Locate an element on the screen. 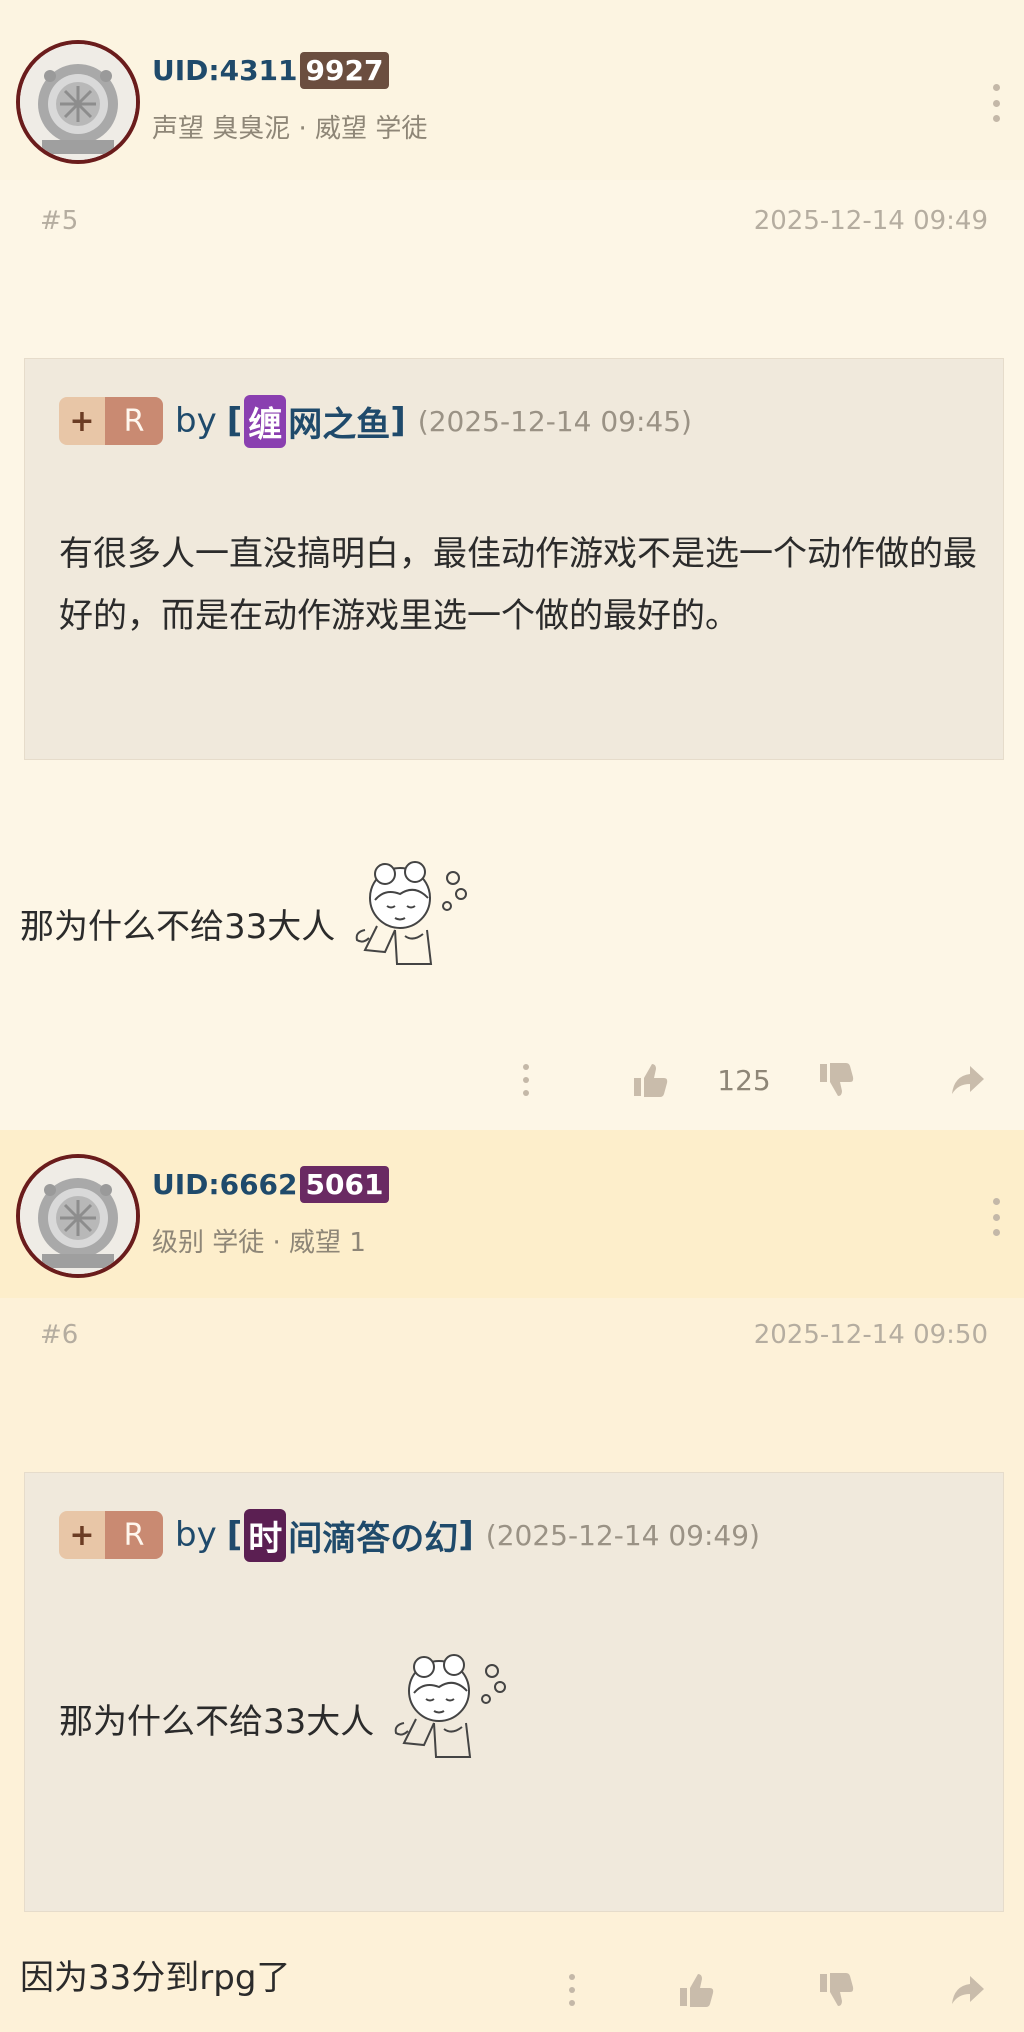  post-body: 那为什么不给33大人 is located at coordinates (252, 923).